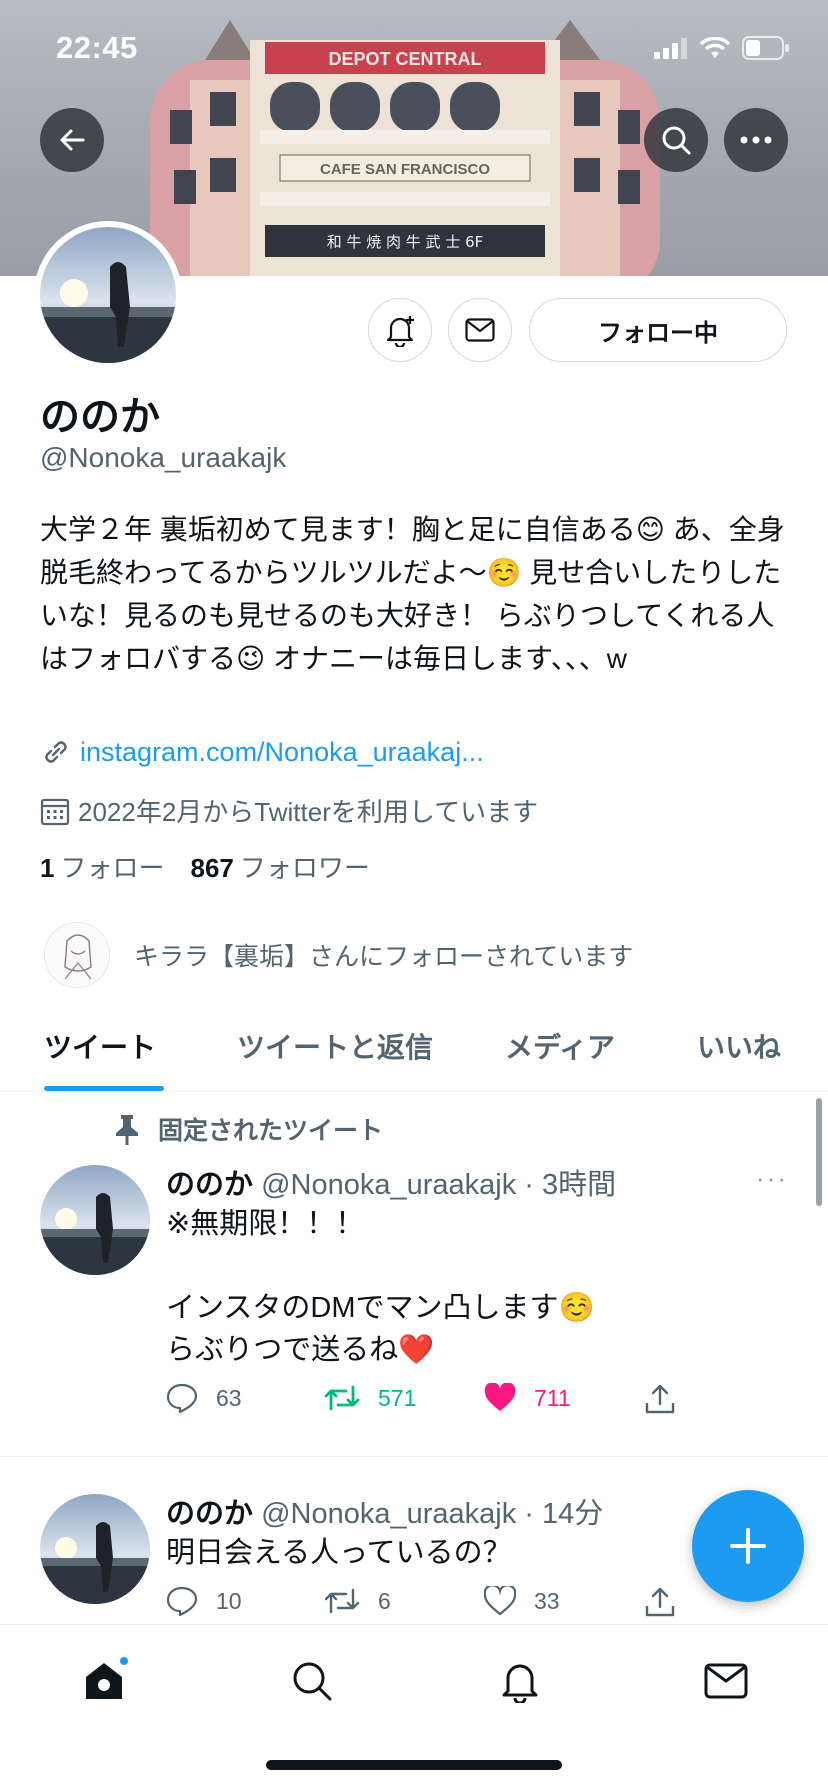 This screenshot has height=1792, width=828. I want to click on profile-joined: 2022年2月からTwitterを利用しています, so click(289, 810).